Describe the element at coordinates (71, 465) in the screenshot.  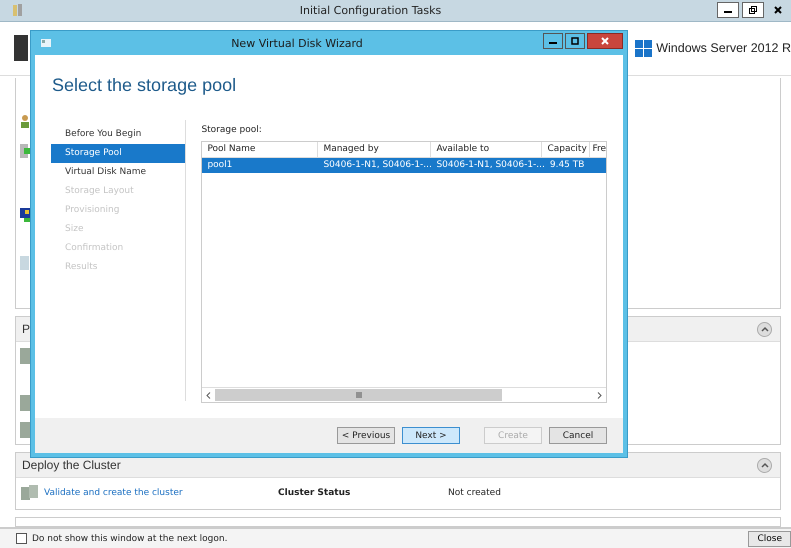
I see `section-title: Deploy the Cluster` at that location.